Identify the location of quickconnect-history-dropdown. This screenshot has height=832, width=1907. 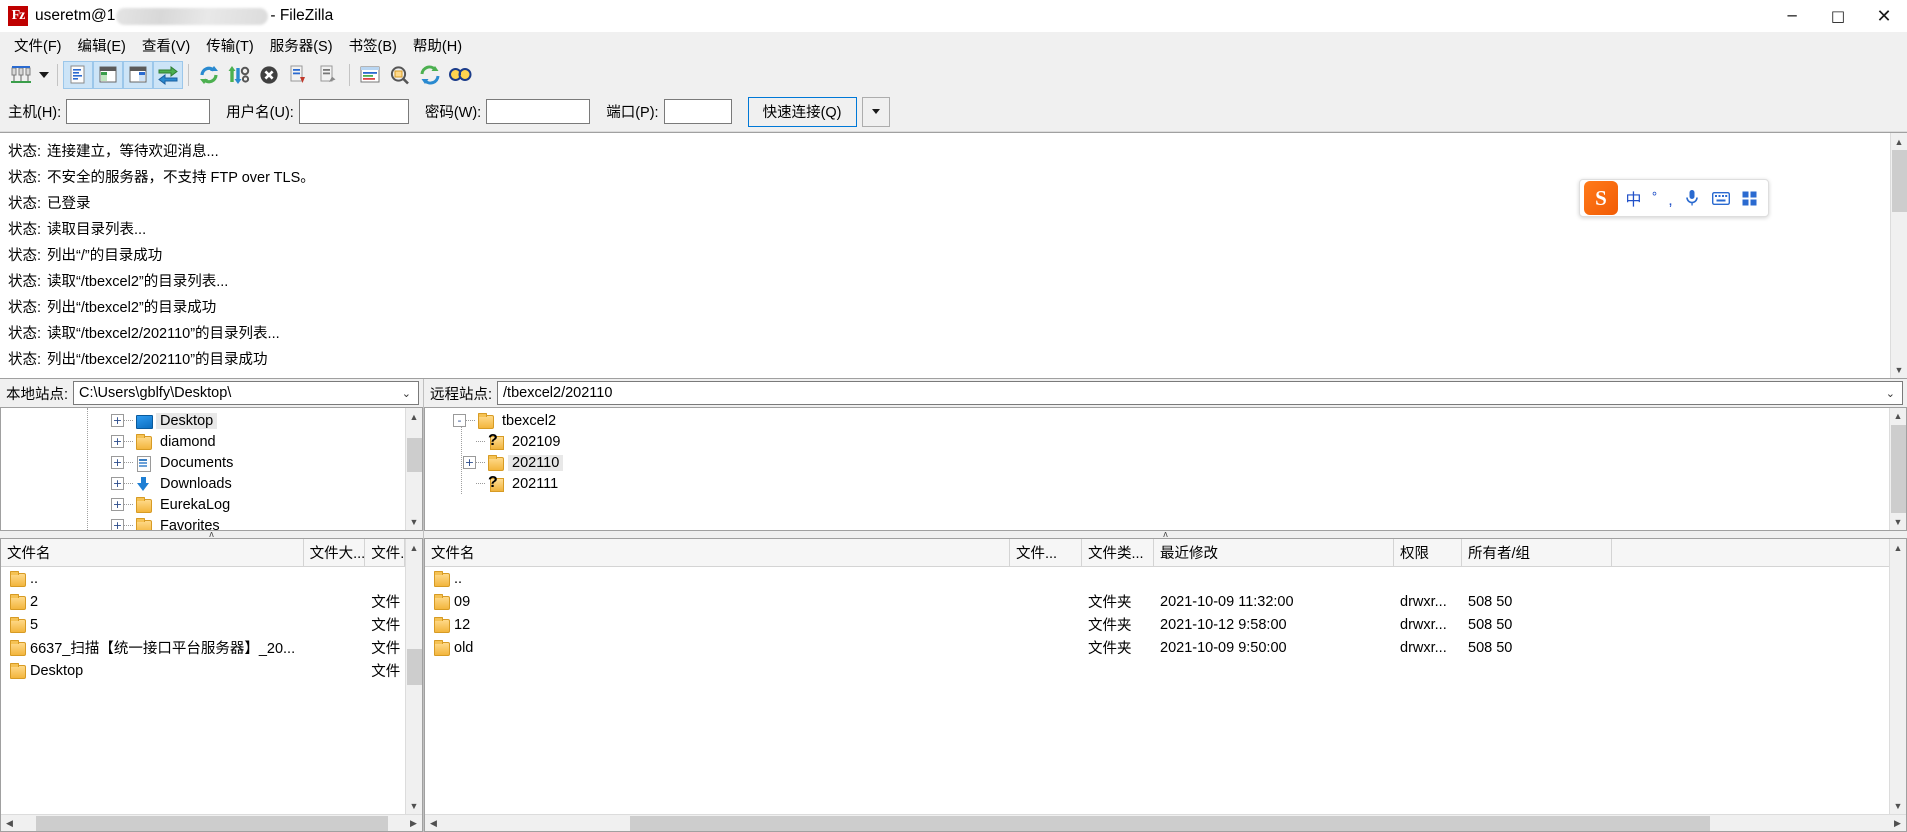
(875, 111).